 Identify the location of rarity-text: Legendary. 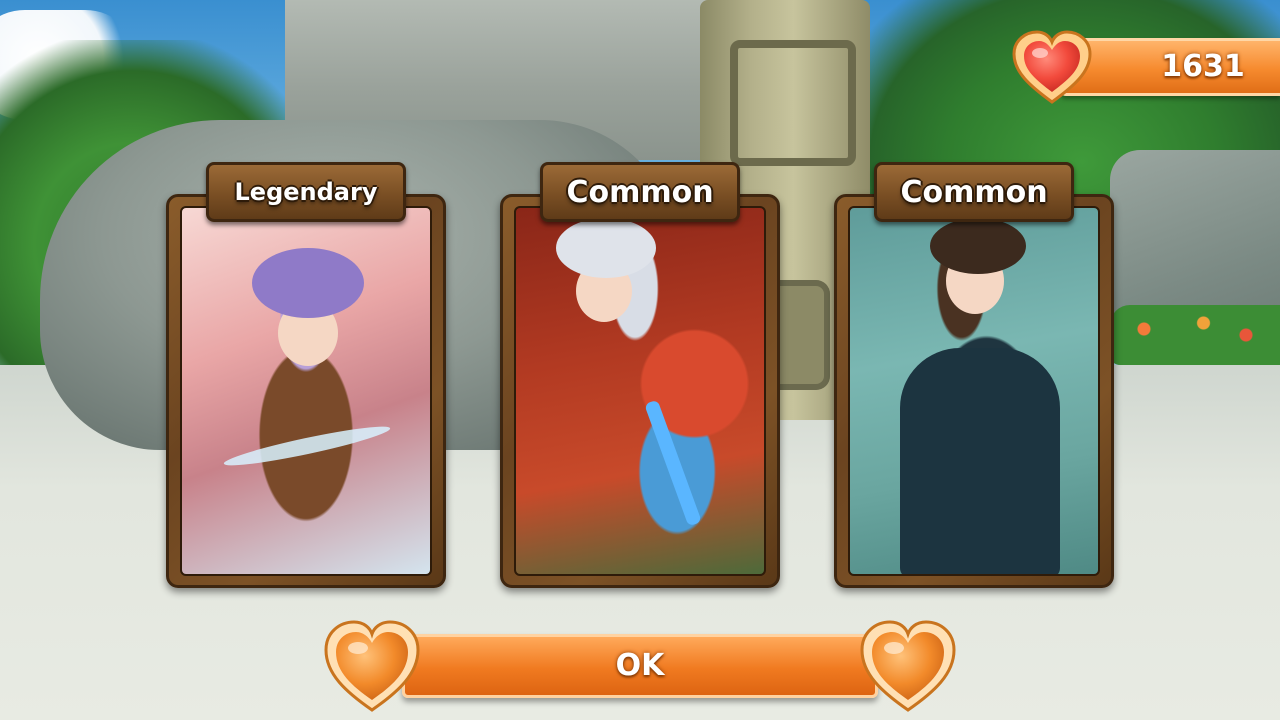
(306, 192).